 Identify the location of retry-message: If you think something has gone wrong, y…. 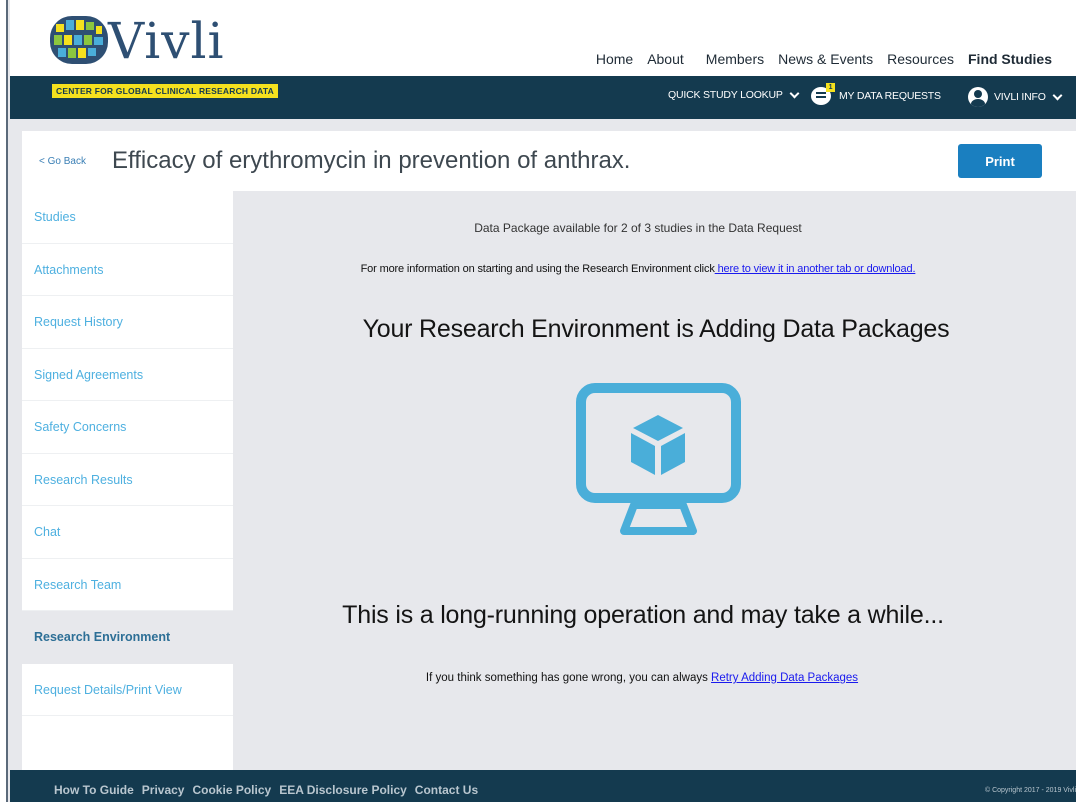
(642, 678).